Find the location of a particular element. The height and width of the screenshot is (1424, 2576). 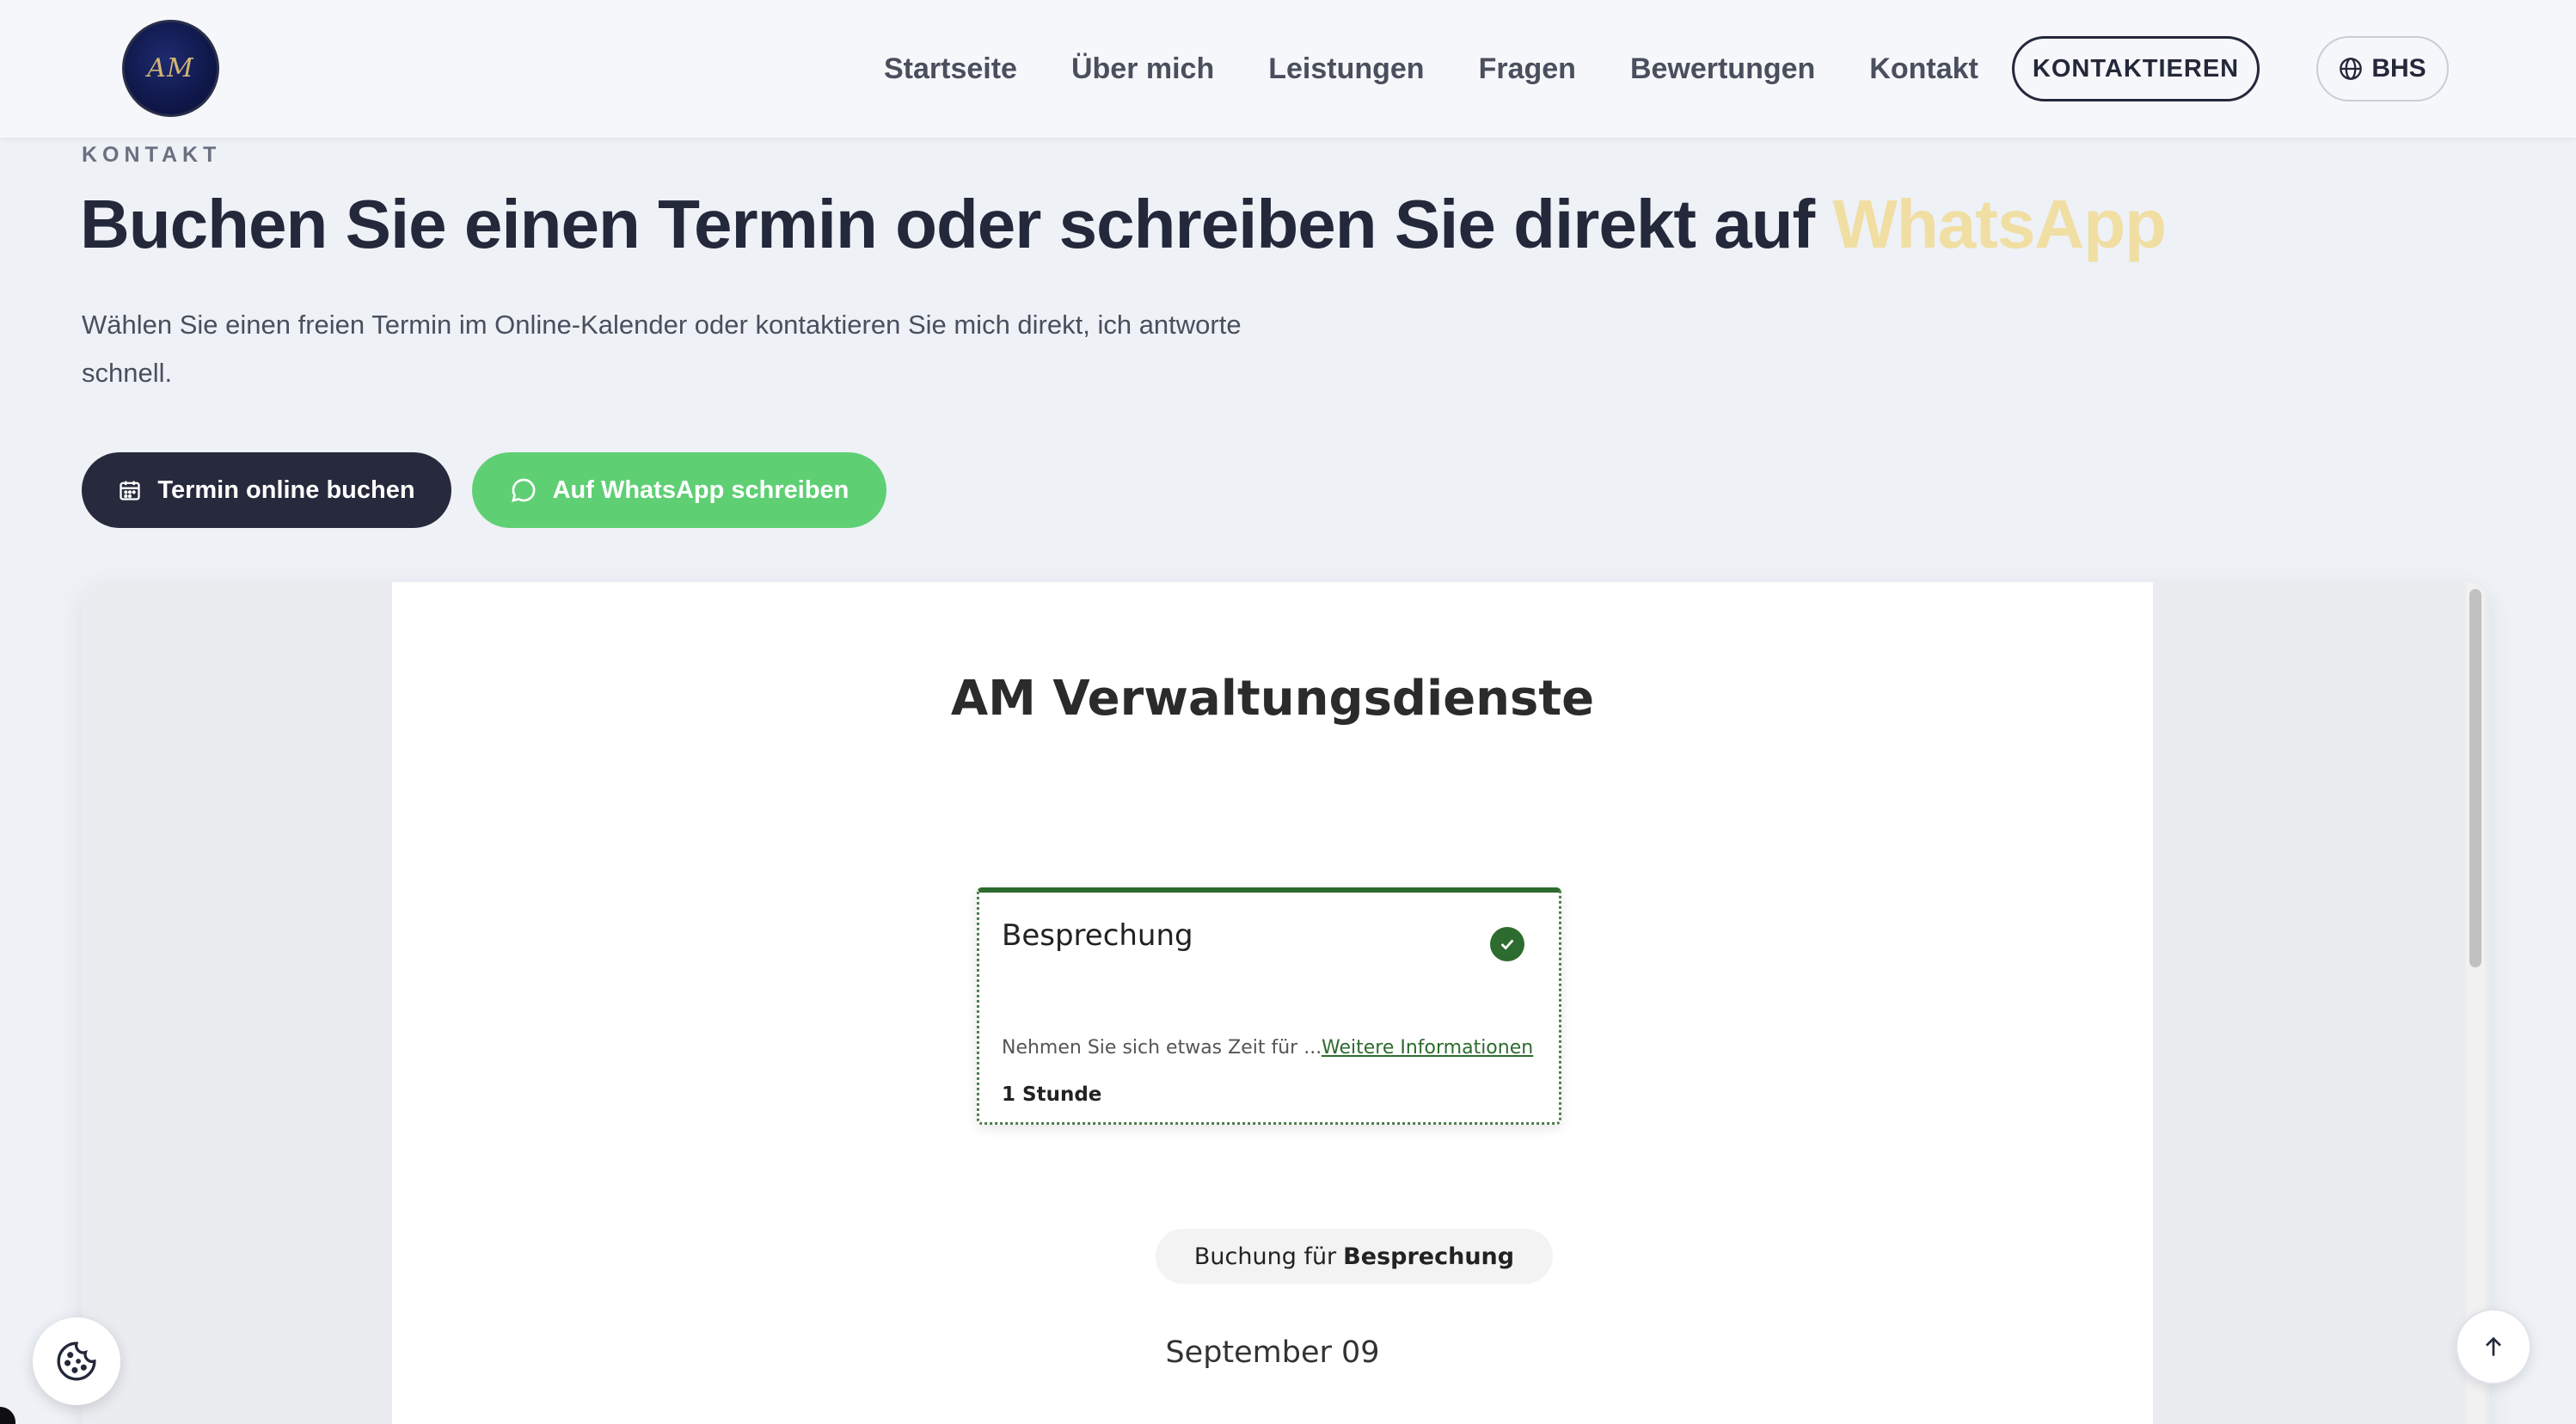

book-online-button: Termin online buchen is located at coordinates (266, 490).